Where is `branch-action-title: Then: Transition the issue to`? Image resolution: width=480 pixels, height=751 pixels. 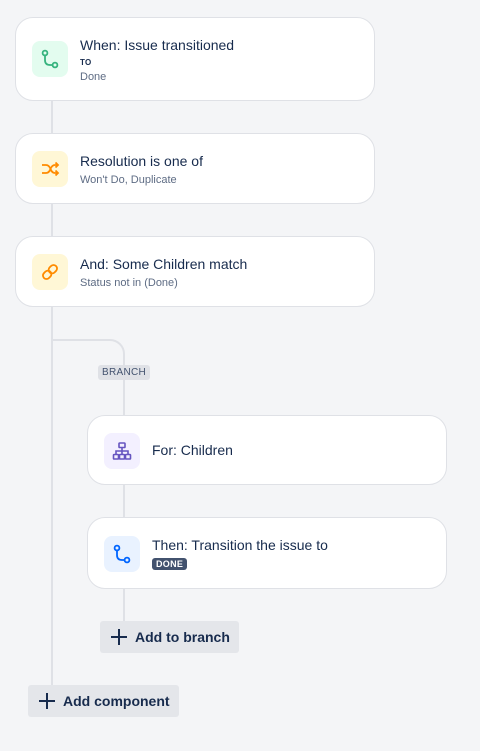
branch-action-title: Then: Transition the issue to is located at coordinates (240, 545).